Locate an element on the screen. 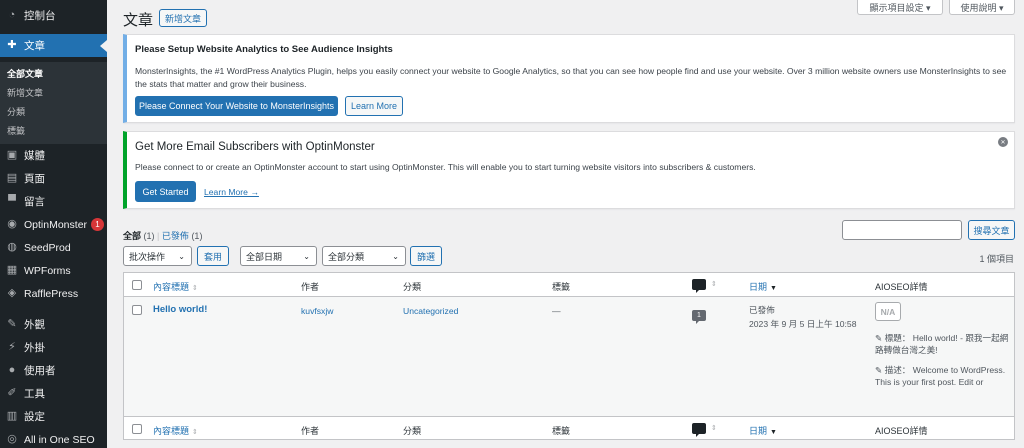  seo-title-block: ✎ 標題： Hello world! - 跟我一起網路轉做台灣之美! is located at coordinates (942, 344).